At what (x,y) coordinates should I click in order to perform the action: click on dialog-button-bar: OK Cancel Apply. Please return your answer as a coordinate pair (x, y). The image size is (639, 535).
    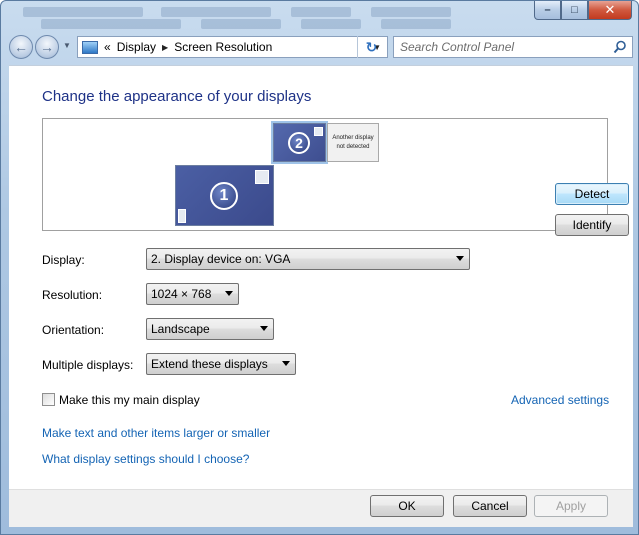
    Looking at the image, I should click on (321, 508).